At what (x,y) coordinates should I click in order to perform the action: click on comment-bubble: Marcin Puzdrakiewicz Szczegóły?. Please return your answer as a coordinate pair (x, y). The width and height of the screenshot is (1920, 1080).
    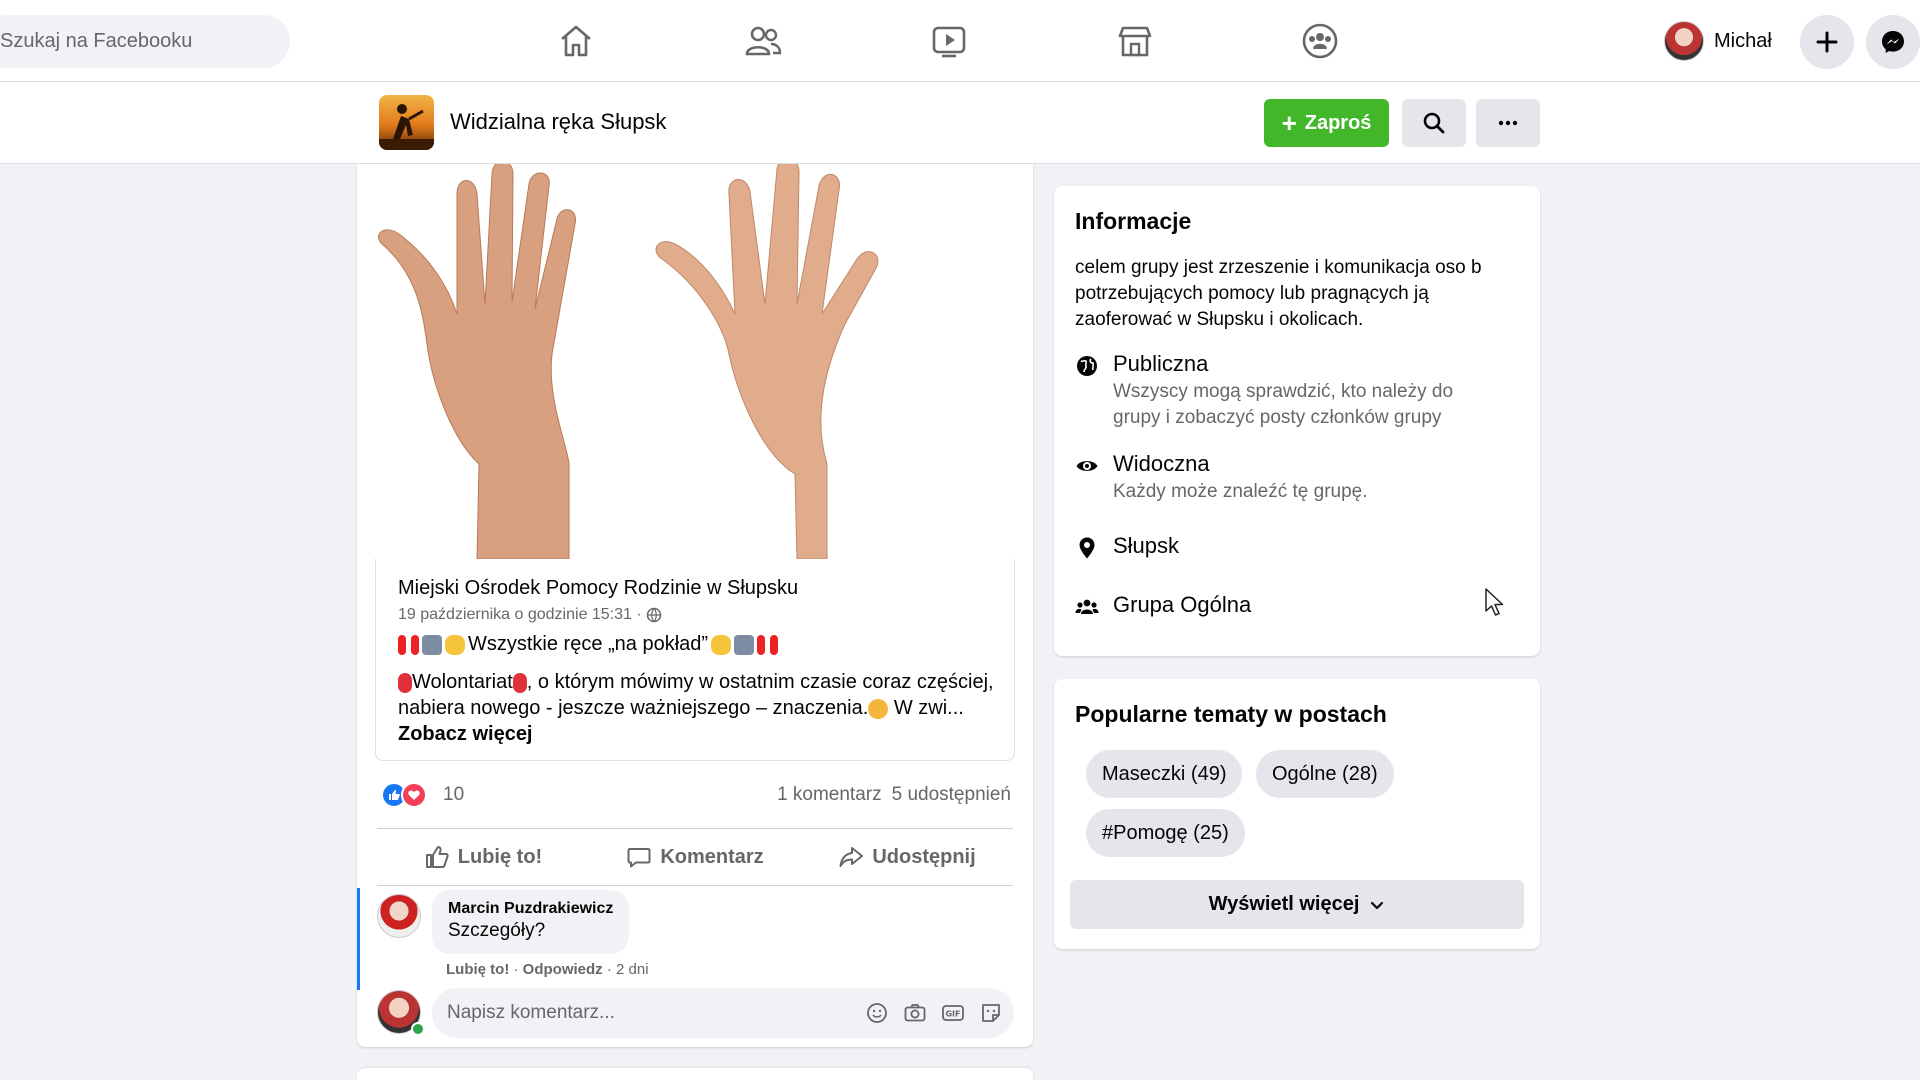
    Looking at the image, I should click on (531, 922).